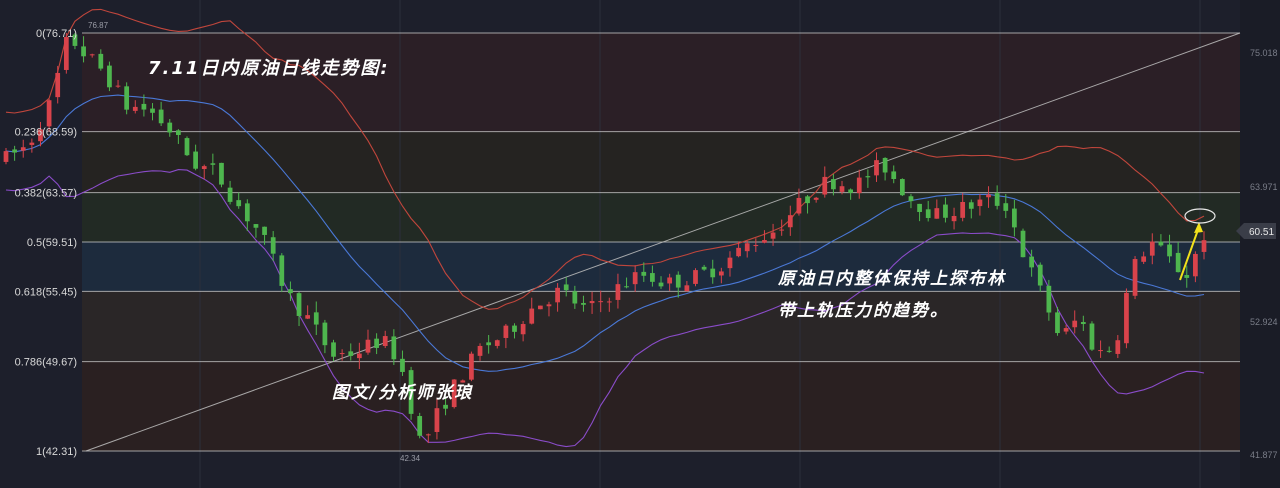 Image resolution: width=1280 pixels, height=488 pixels. Describe the element at coordinates (410, 458) in the screenshot. I see `low-price-label: 42.34` at that location.